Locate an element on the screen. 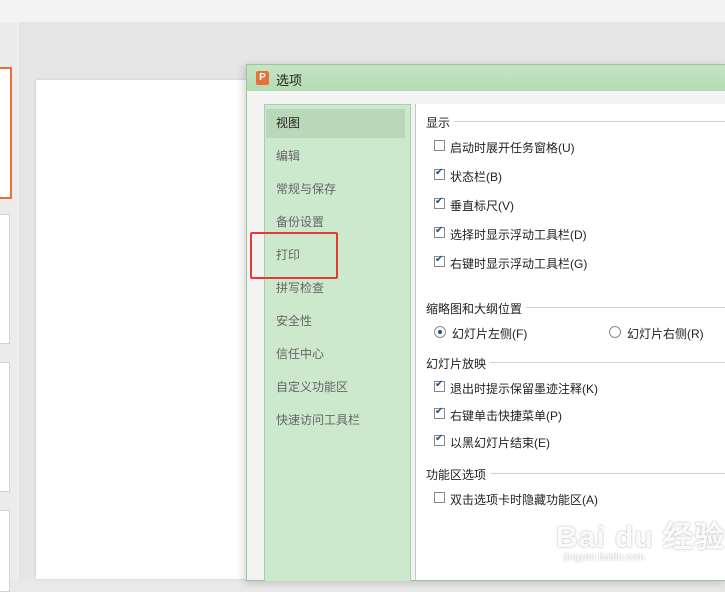  section-display: 显示 is located at coordinates (575, 122).